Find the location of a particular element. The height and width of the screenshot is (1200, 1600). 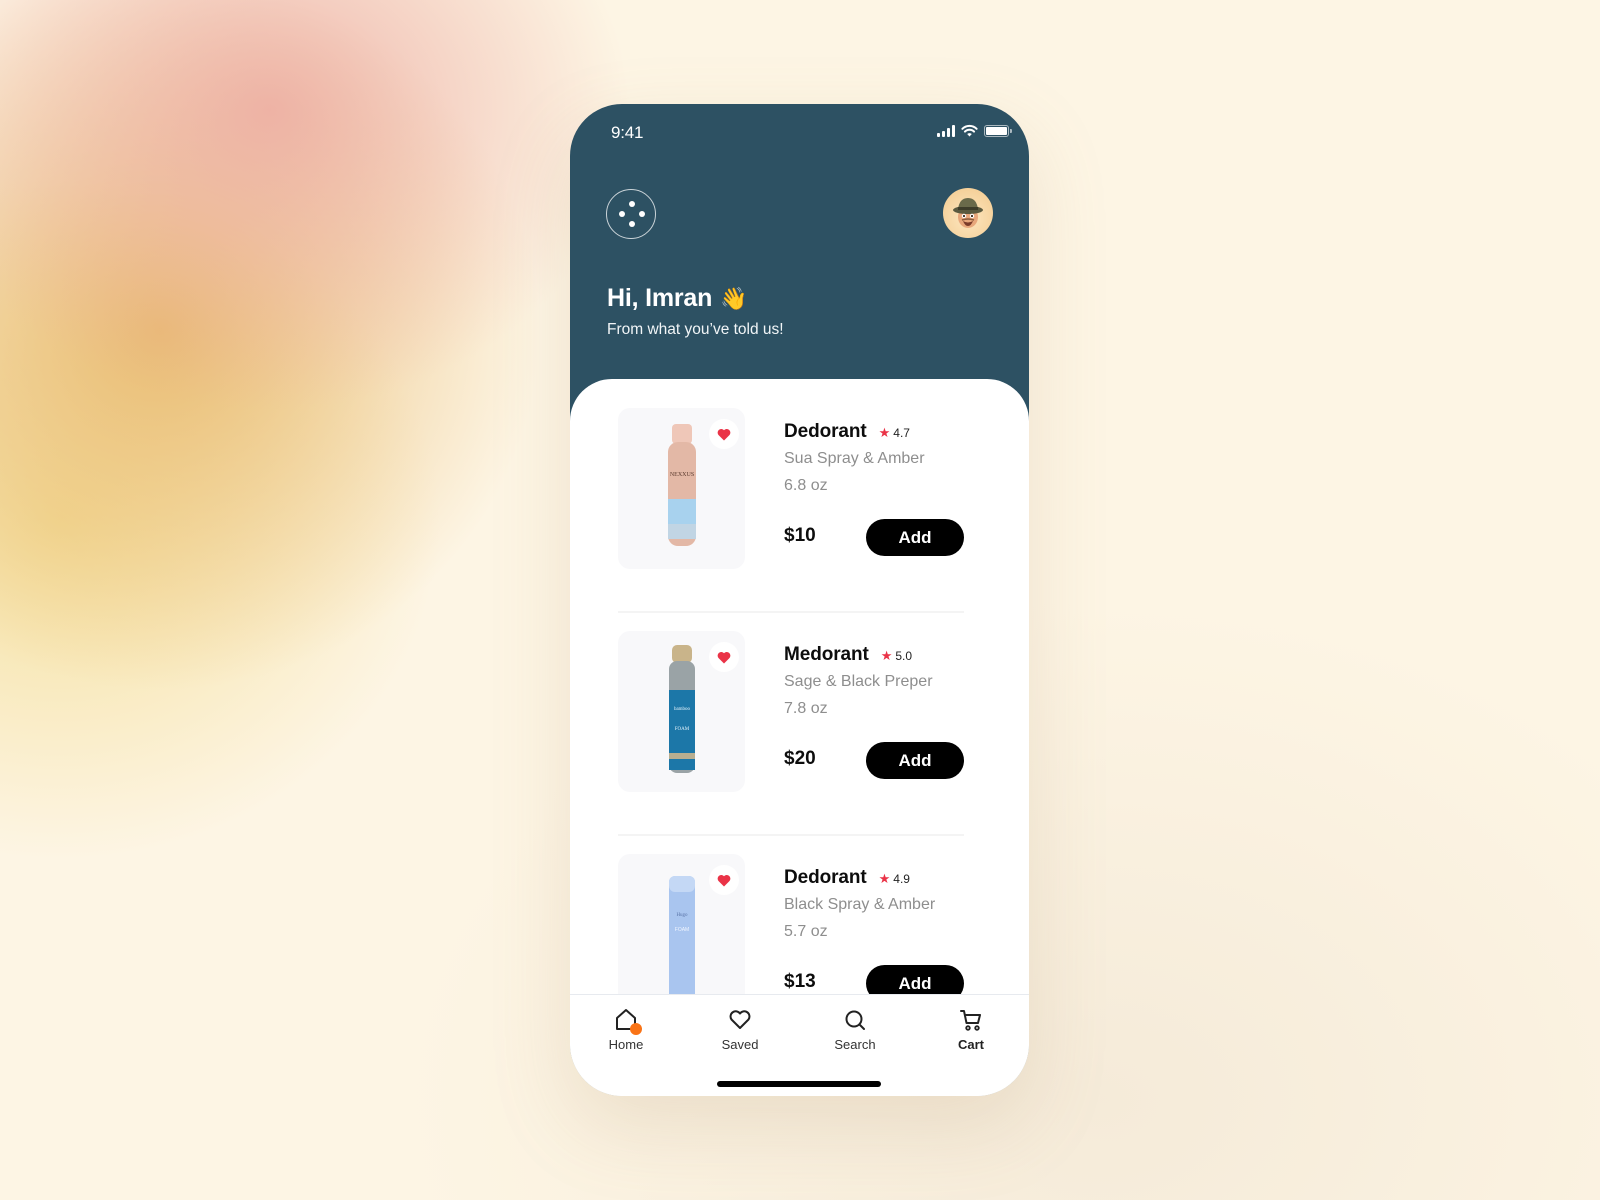

product-image: NEXXUS is located at coordinates (681, 488).